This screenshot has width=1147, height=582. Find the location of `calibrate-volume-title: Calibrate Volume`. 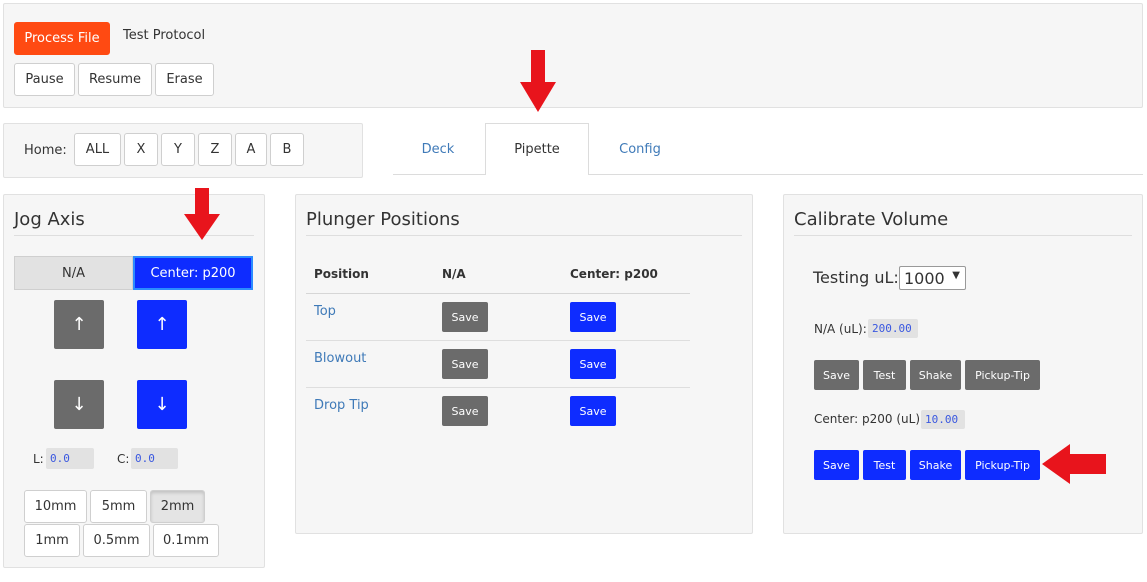

calibrate-volume-title: Calibrate Volume is located at coordinates (871, 219).